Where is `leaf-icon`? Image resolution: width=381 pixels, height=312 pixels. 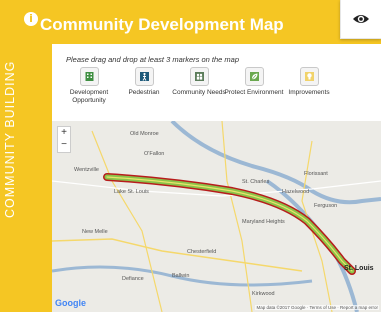
leaf-icon is located at coordinates (254, 76).